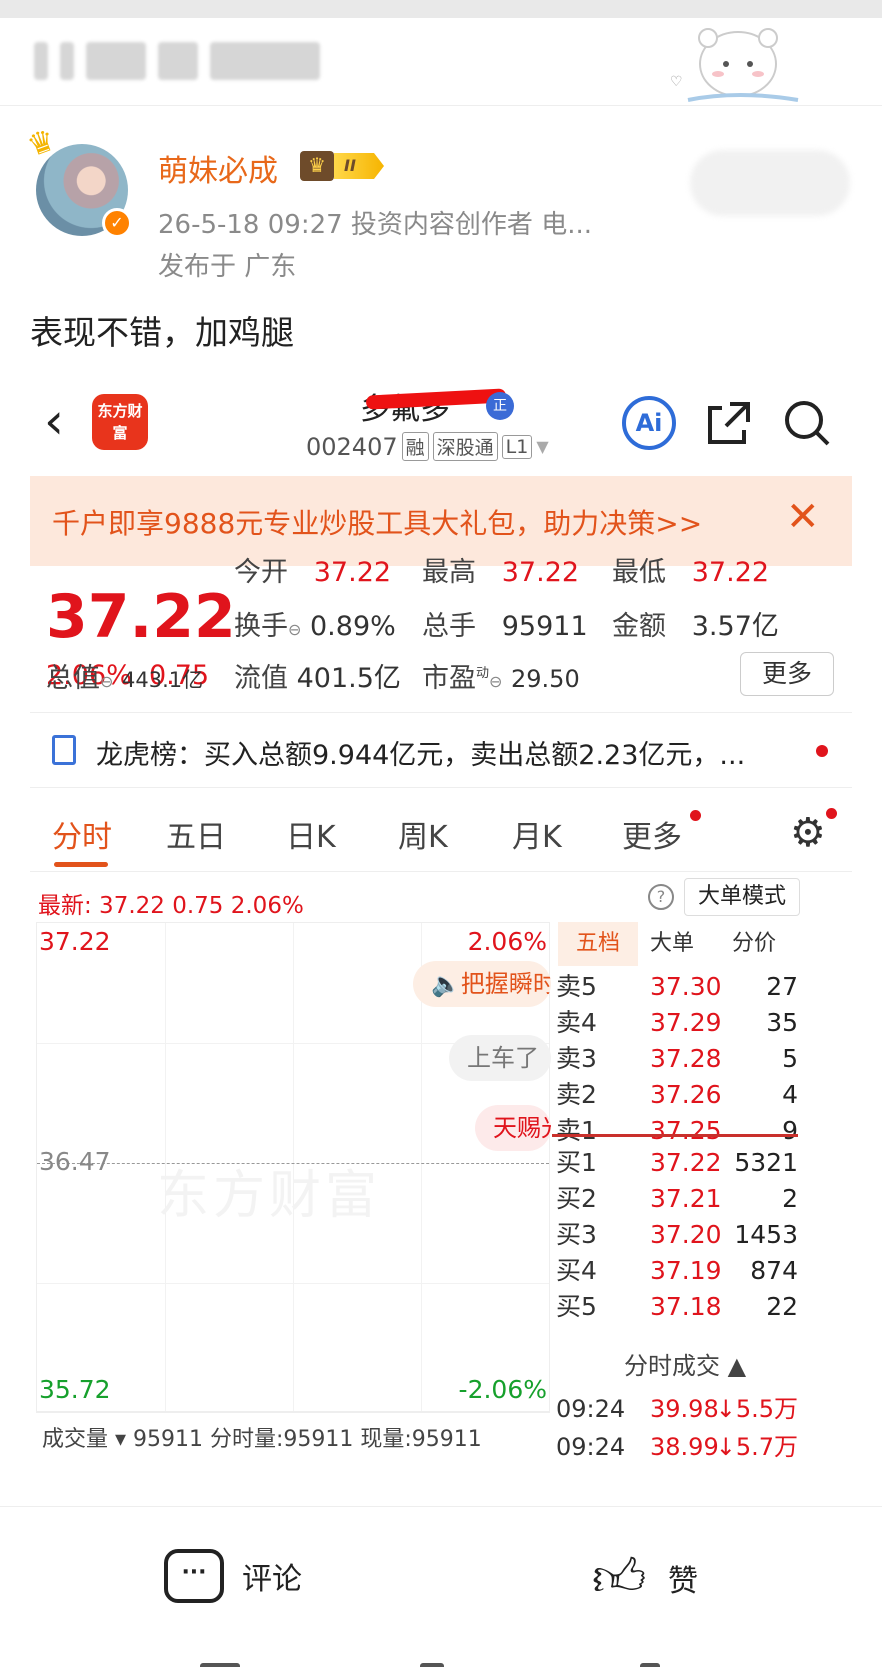  I want to click on stock-badge: 正, so click(500, 406).